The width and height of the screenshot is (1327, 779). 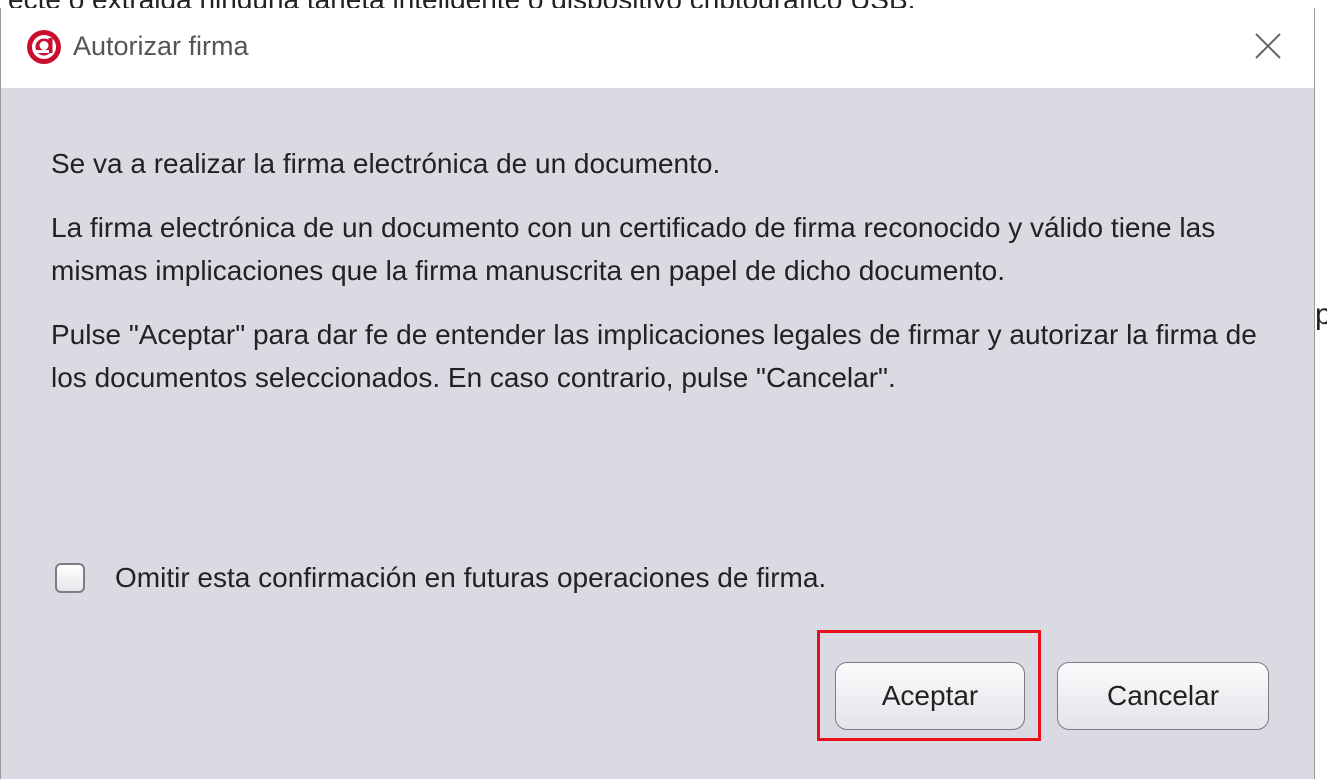 I want to click on cancel-button: Cancelar, so click(x=1163, y=696).